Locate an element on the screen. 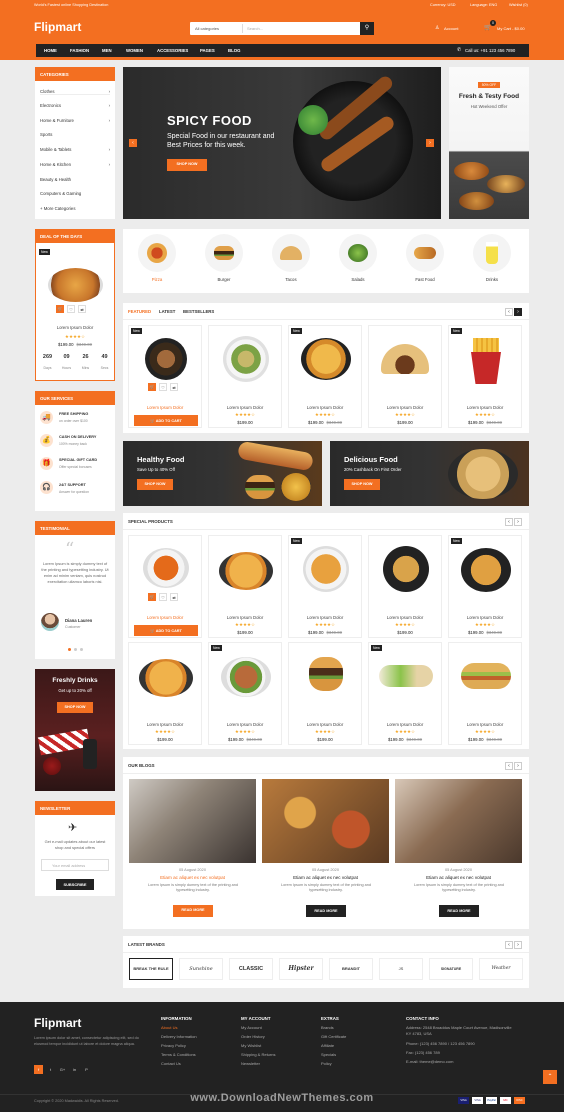 The image size is (564, 1112). fries-image is located at coordinates (486, 345).